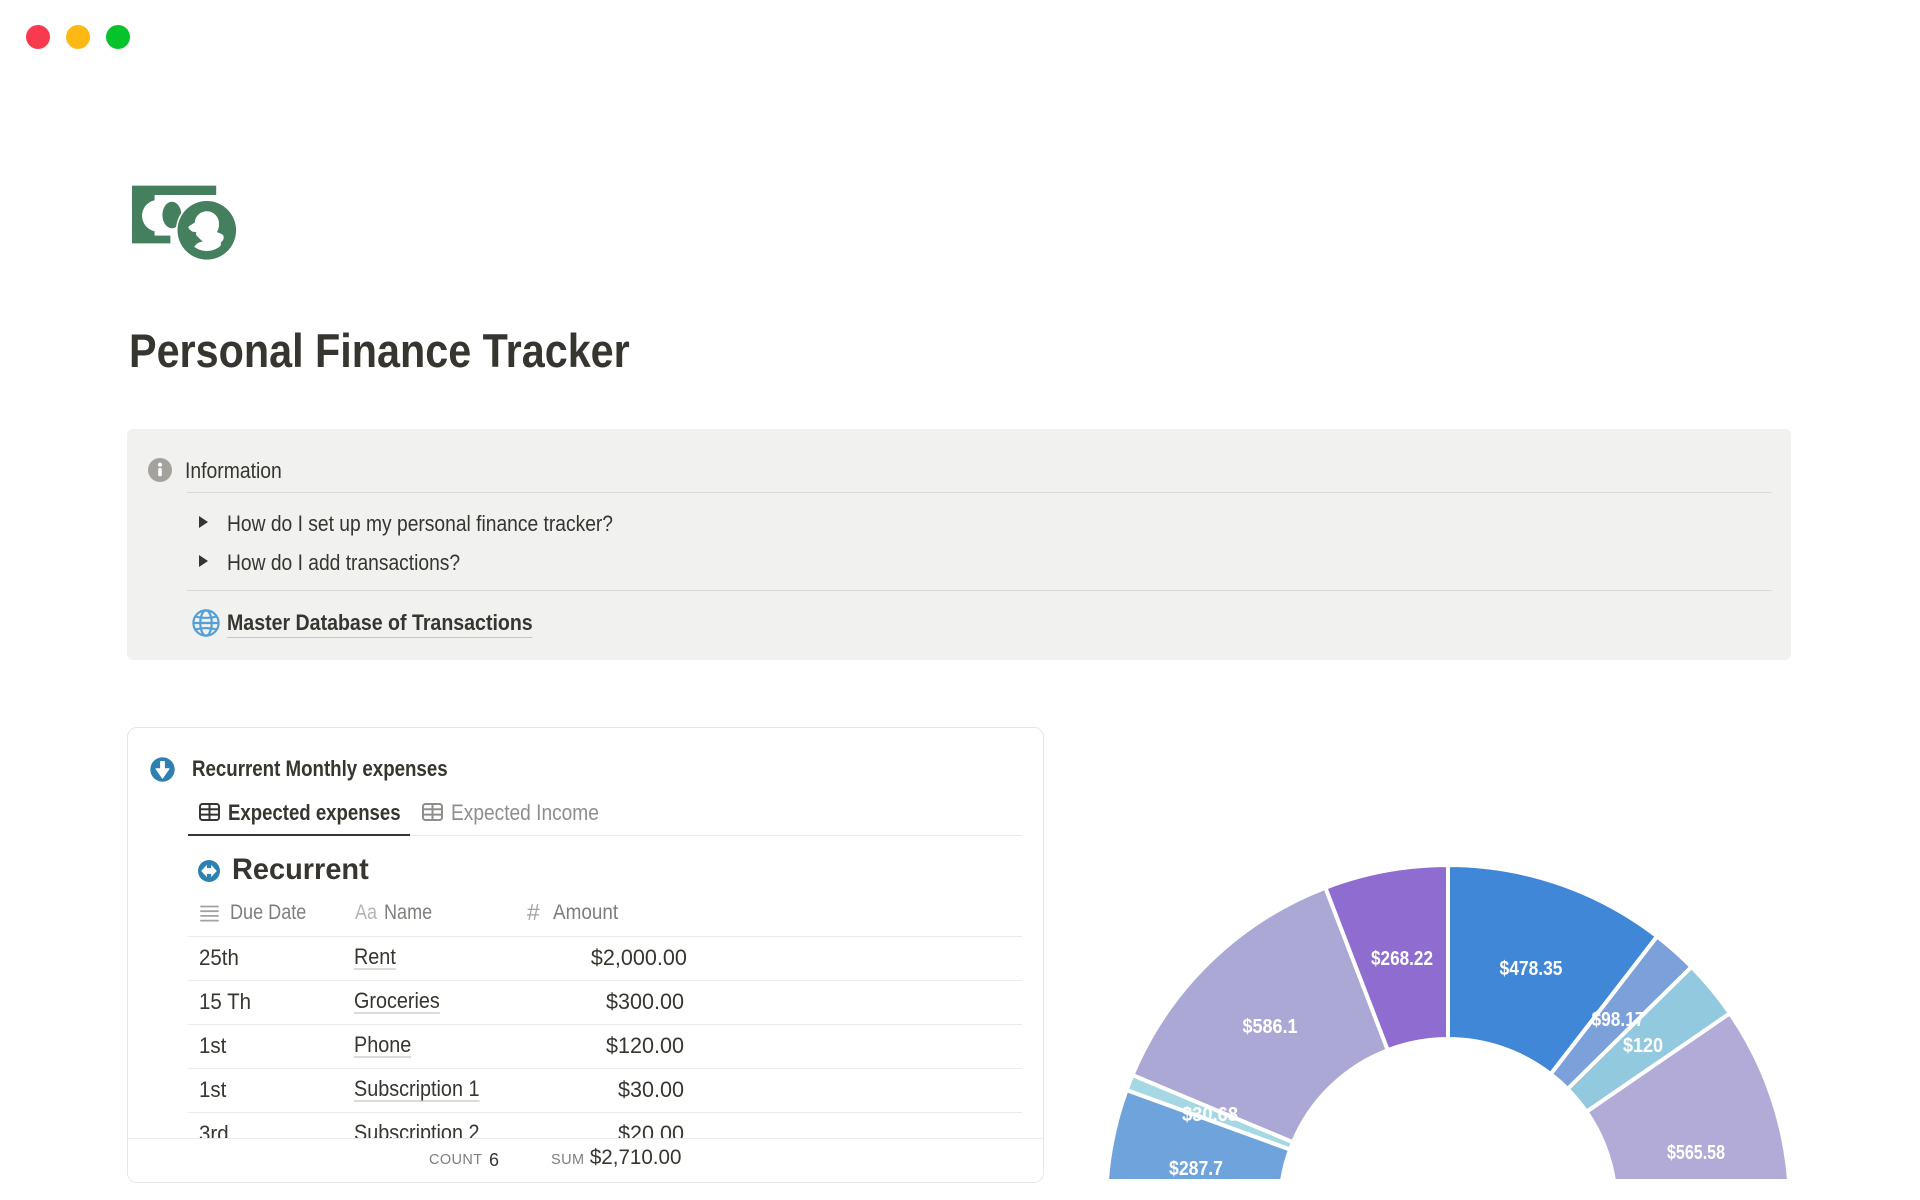  Describe the element at coordinates (1531, 968) in the screenshot. I see `svg-text: $478.35` at that location.